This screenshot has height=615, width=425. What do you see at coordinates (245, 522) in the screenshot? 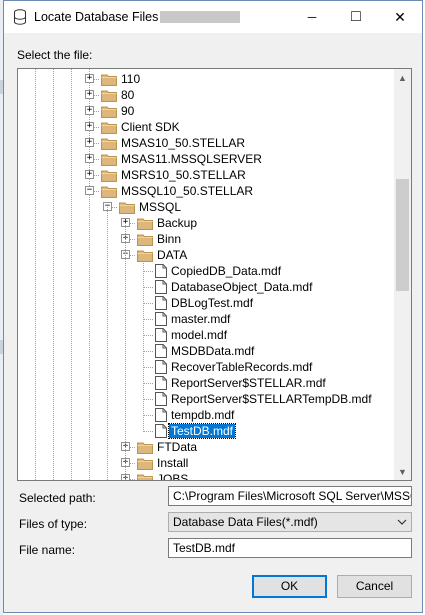
I see `files-of-type-value: Database Data Files(*.mdf)` at bounding box center [245, 522].